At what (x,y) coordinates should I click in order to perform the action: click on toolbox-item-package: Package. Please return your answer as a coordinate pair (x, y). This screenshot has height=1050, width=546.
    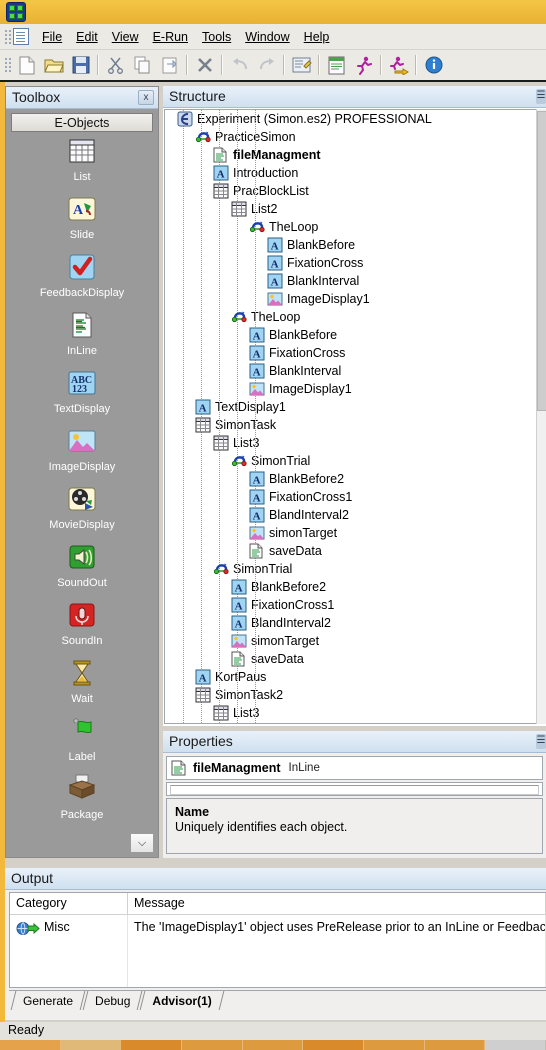
    Looking at the image, I should click on (82, 797).